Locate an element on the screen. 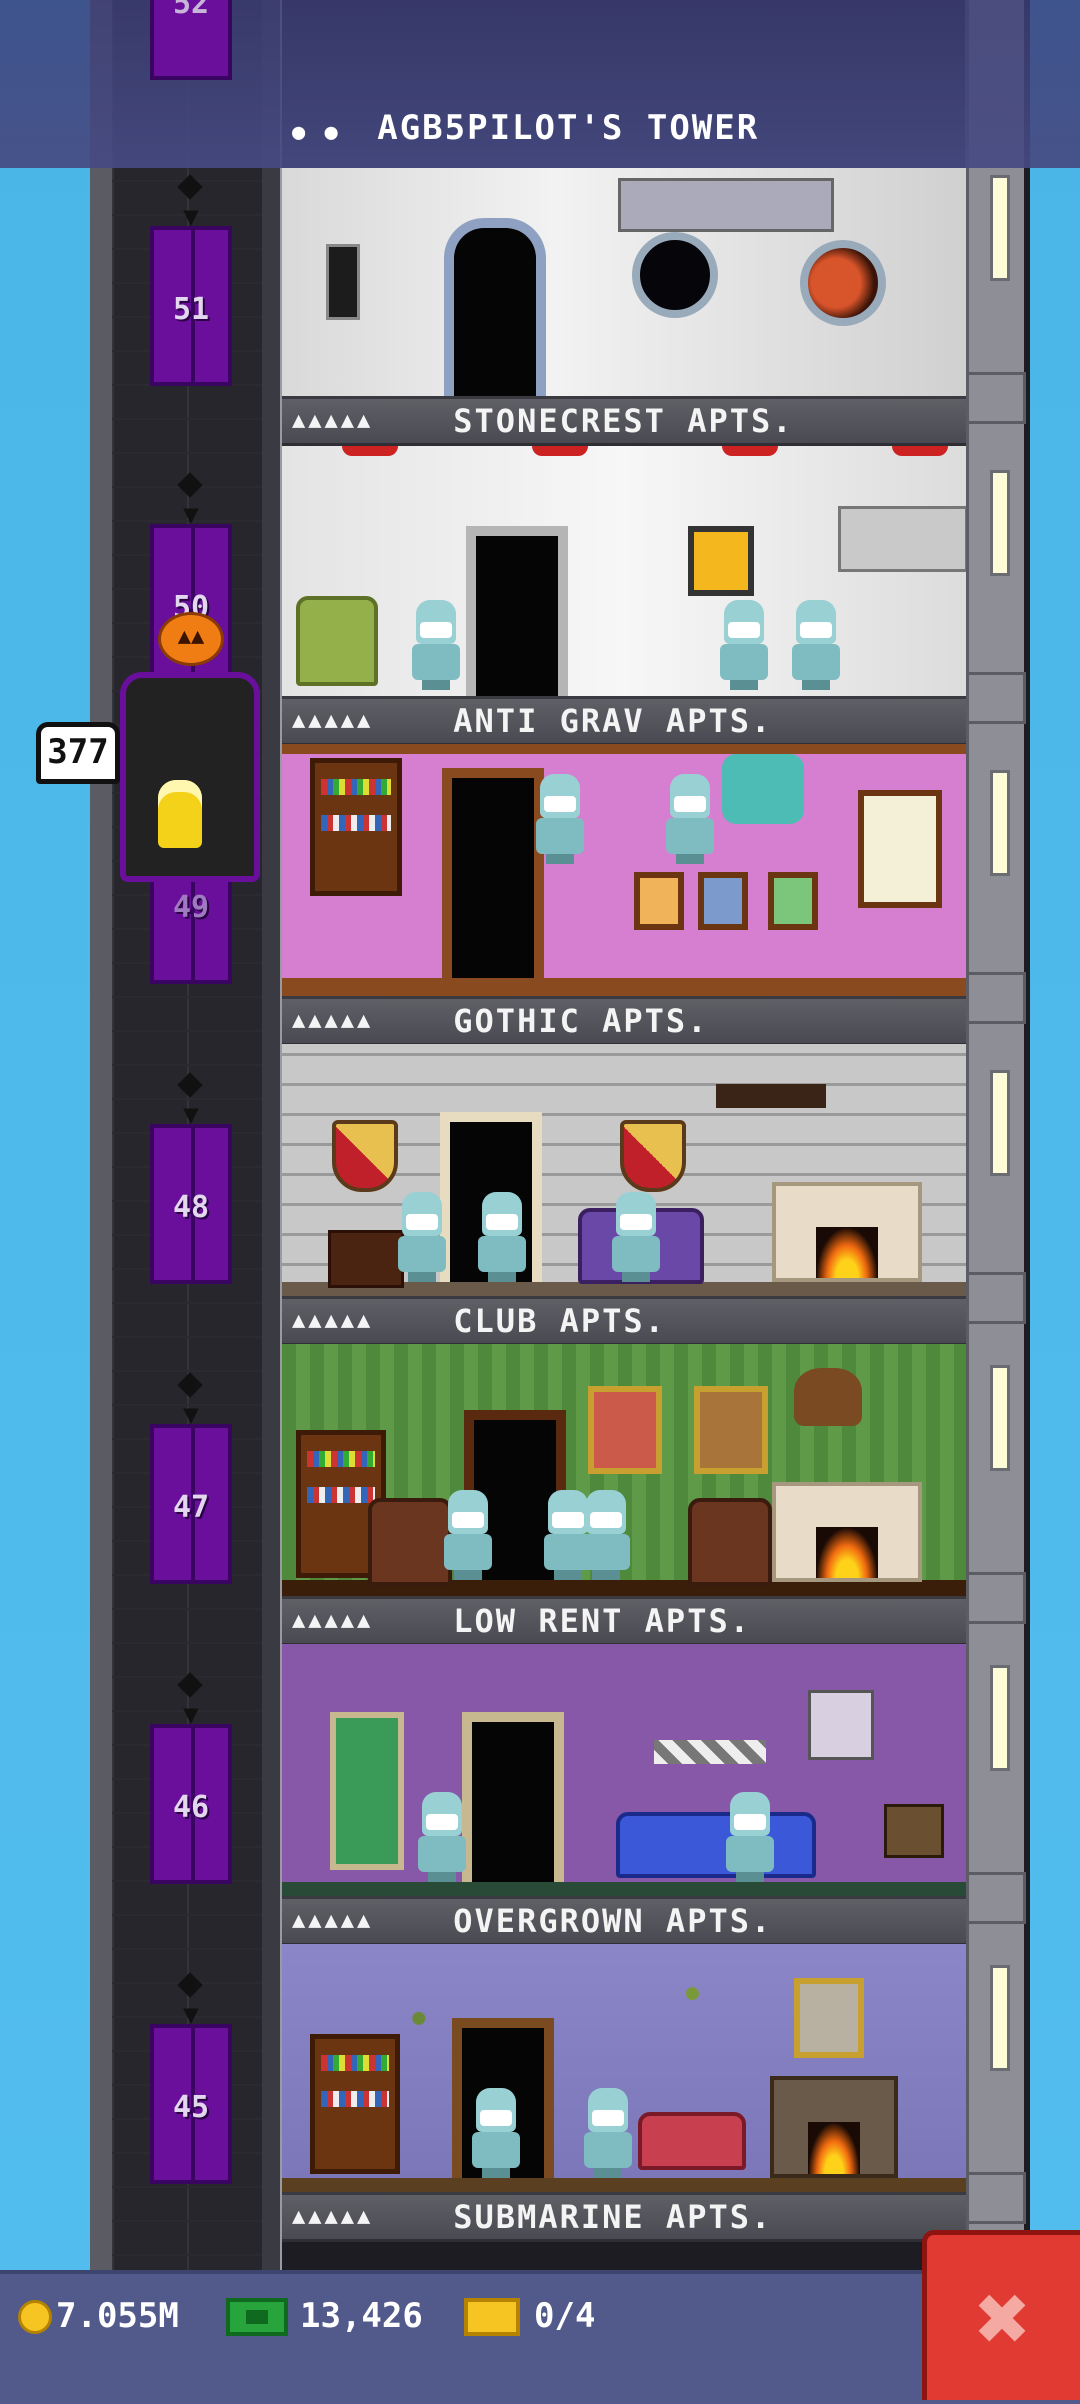  elevator-rider is located at coordinates (180, 814).